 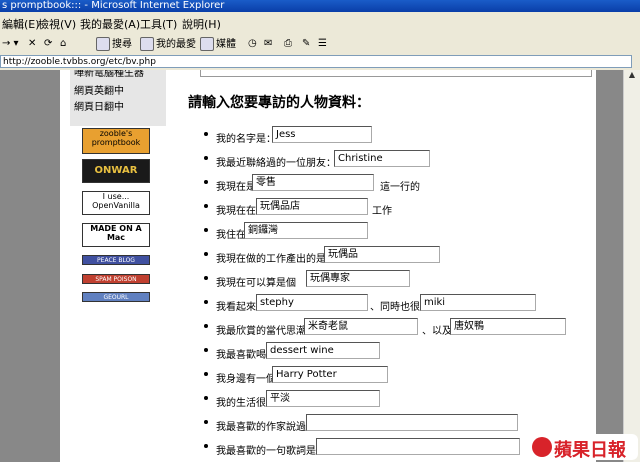 I want to click on home-icon: ⌂, so click(x=63, y=44).